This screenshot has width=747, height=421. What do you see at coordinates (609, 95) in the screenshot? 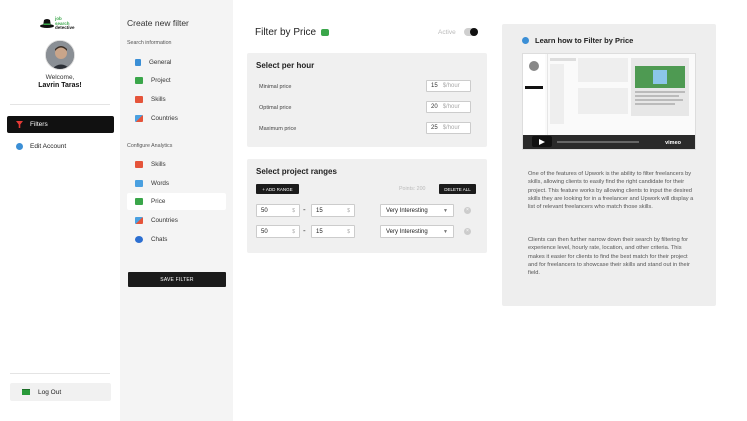
I see `video-thumbnail` at bounding box center [609, 95].